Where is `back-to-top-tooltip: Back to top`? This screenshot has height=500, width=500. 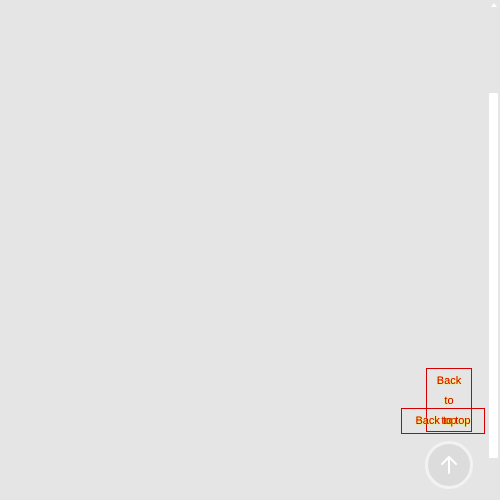
back-to-top-tooltip: Back to top is located at coordinates (443, 421).